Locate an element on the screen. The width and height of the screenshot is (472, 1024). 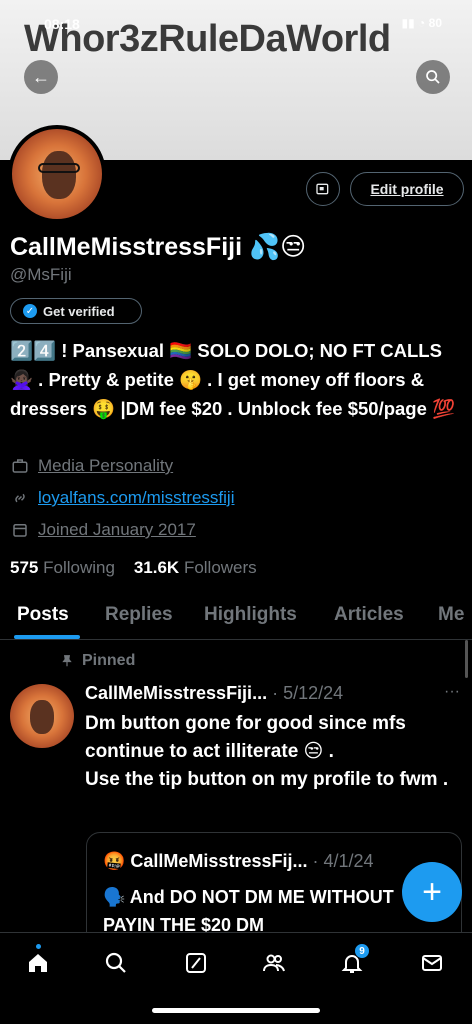
compose-post-button: + is located at coordinates (432, 892).